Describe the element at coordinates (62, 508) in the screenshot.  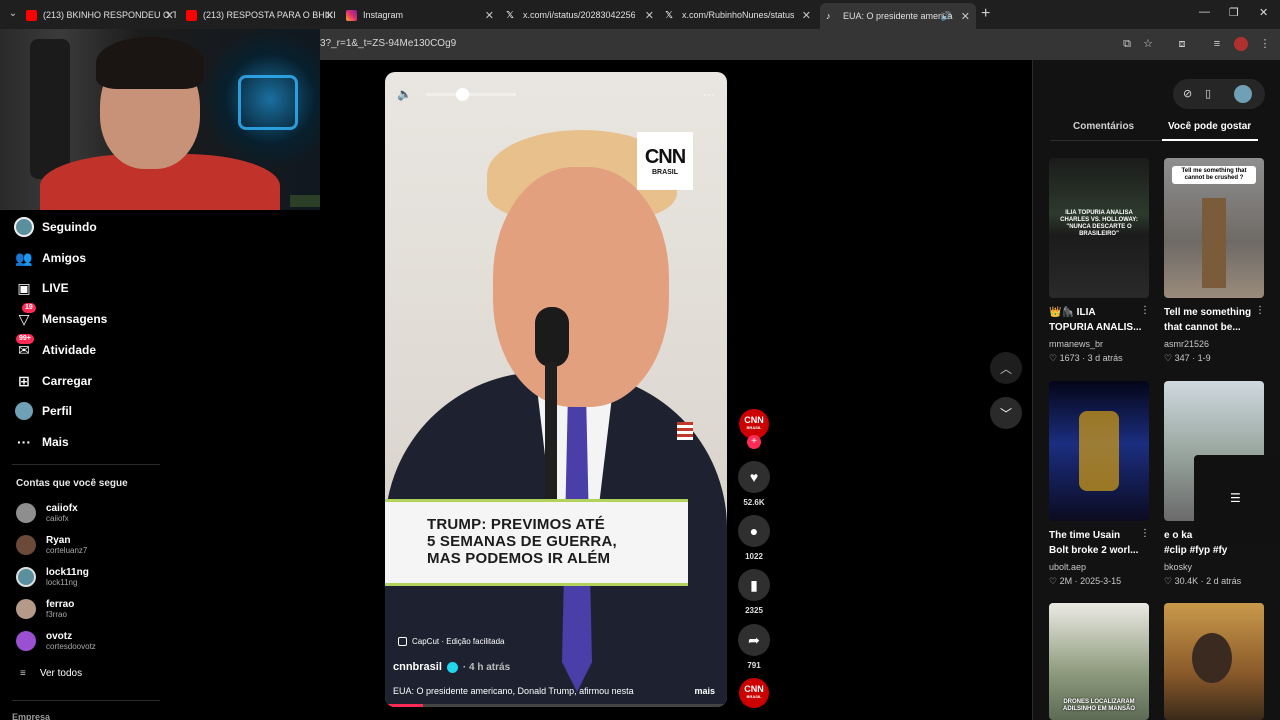
I see `account-name: caiiofx` at that location.